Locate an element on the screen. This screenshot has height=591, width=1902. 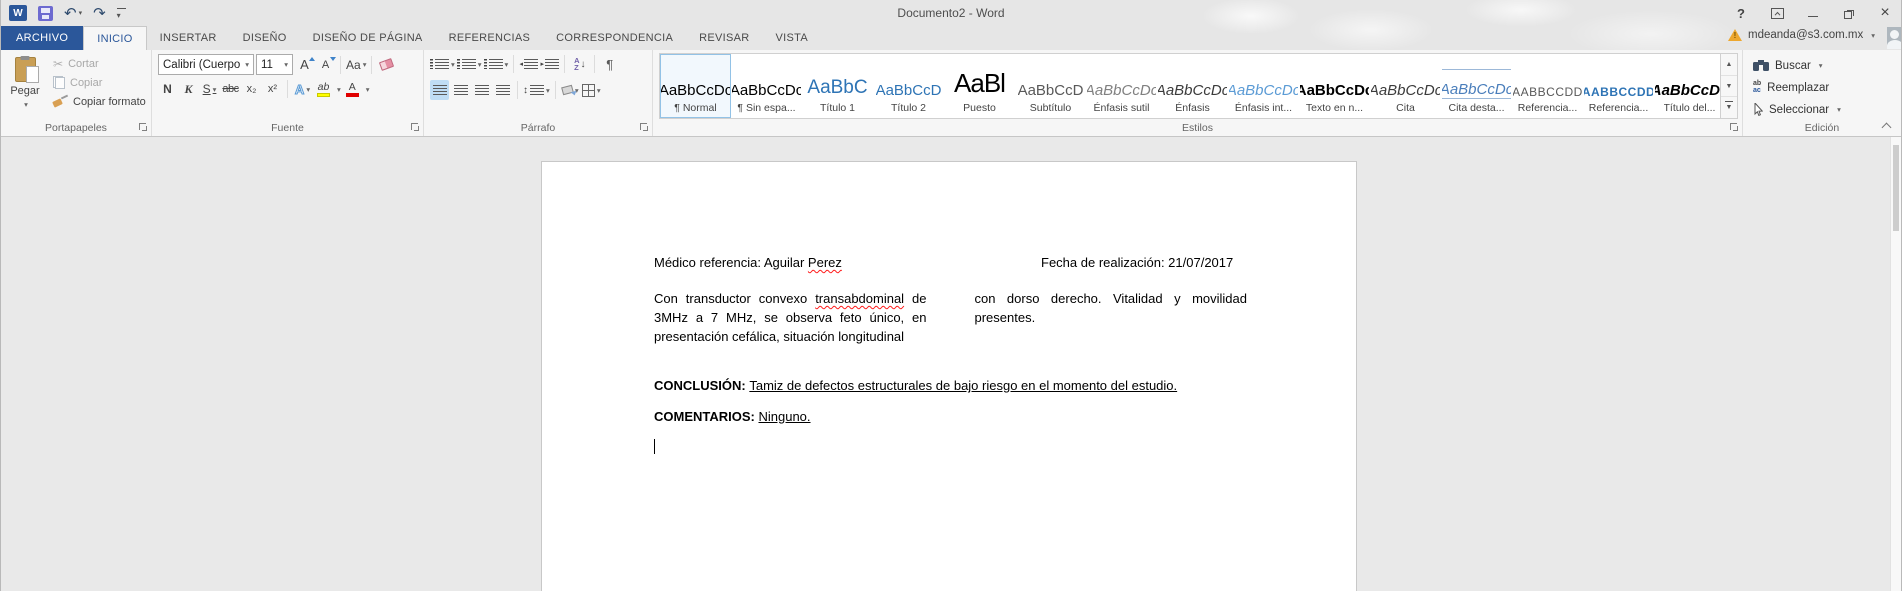
tab-insertar: INSERTAR is located at coordinates (188, 38).